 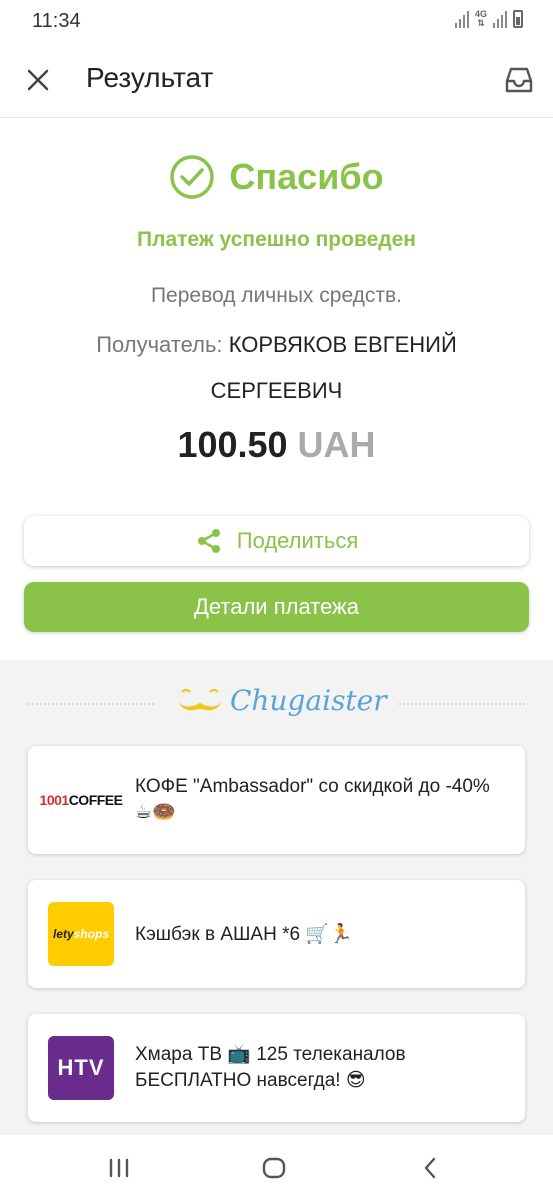 What do you see at coordinates (312, 799) in the screenshot?
I see `offer-text: КОФЕ "Ambassador" со скидкой до -40% ☕🍩` at bounding box center [312, 799].